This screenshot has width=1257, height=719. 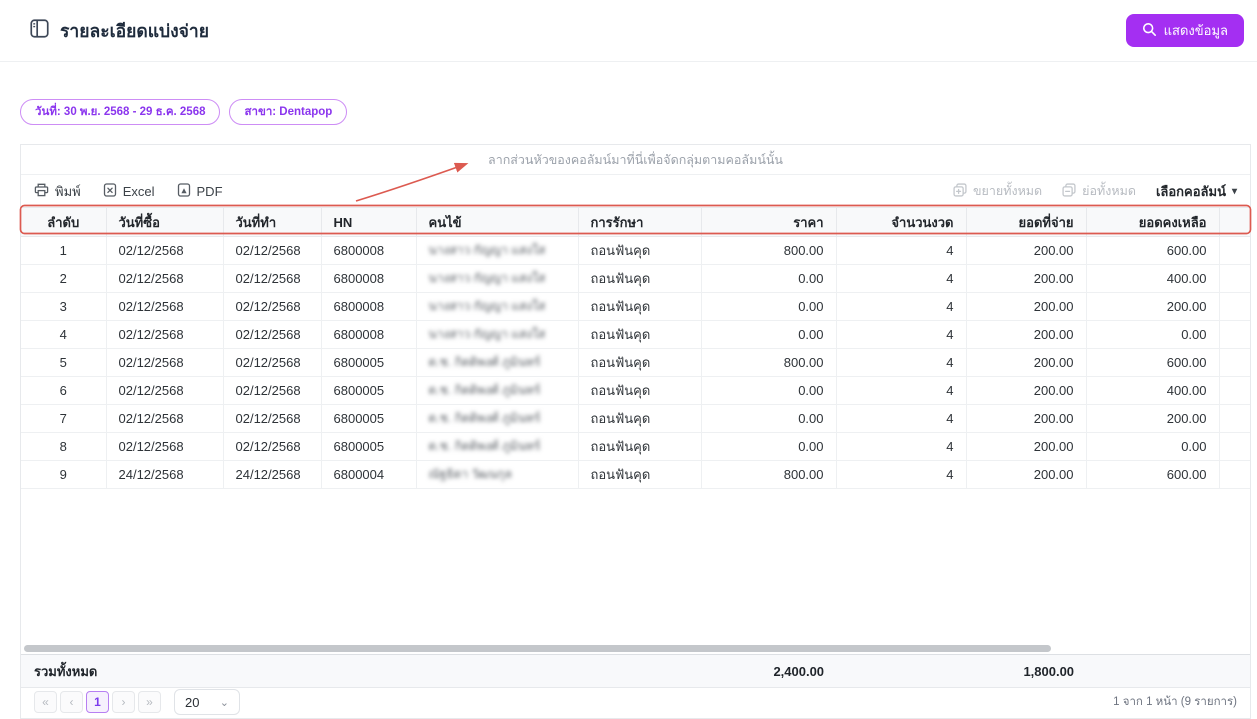 What do you see at coordinates (165, 474) in the screenshot?
I see `cell-purchase-date: 24/12/2568` at bounding box center [165, 474].